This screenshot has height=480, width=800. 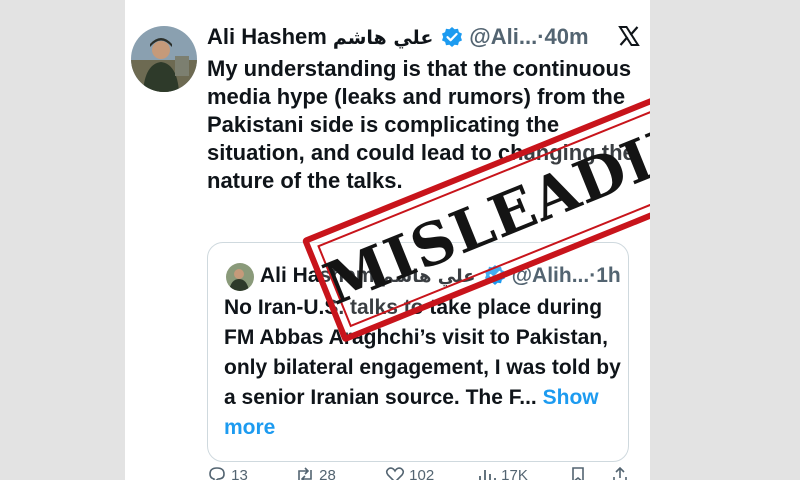 I want to click on bookmark-icon, so click(x=578, y=473).